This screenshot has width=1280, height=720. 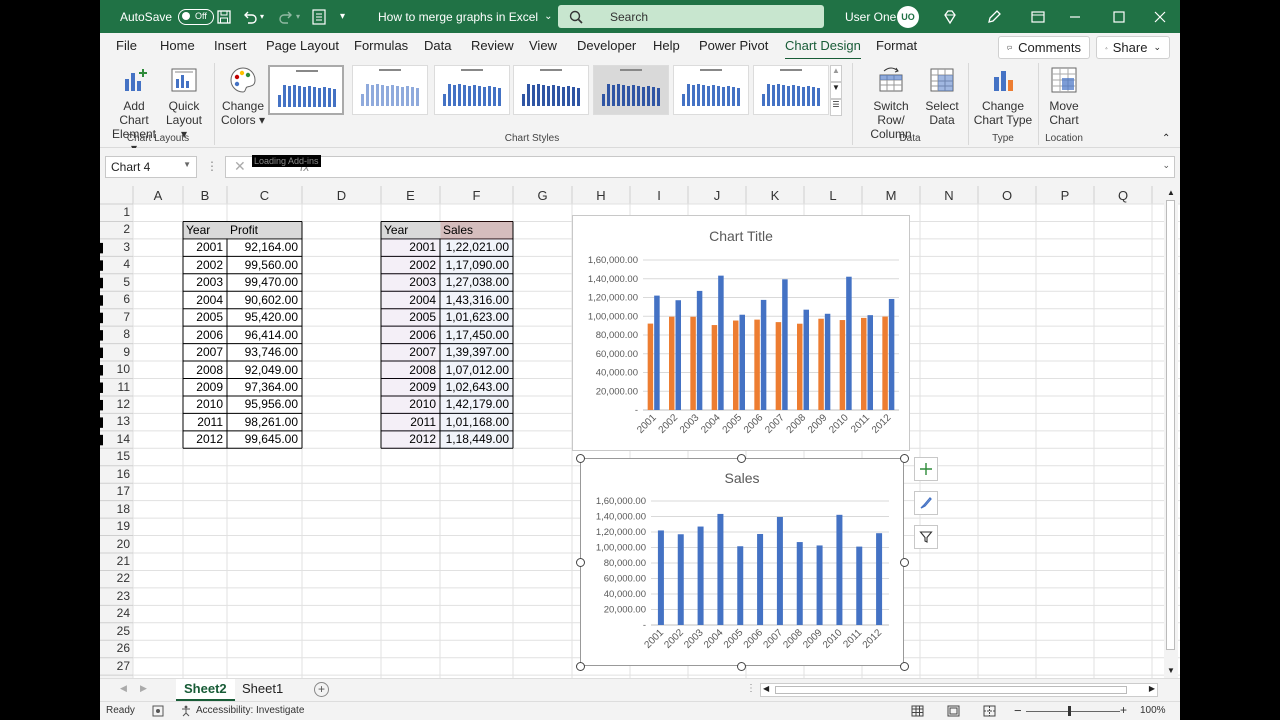 What do you see at coordinates (204, 282) in the screenshot?
I see `cell: 2003` at bounding box center [204, 282].